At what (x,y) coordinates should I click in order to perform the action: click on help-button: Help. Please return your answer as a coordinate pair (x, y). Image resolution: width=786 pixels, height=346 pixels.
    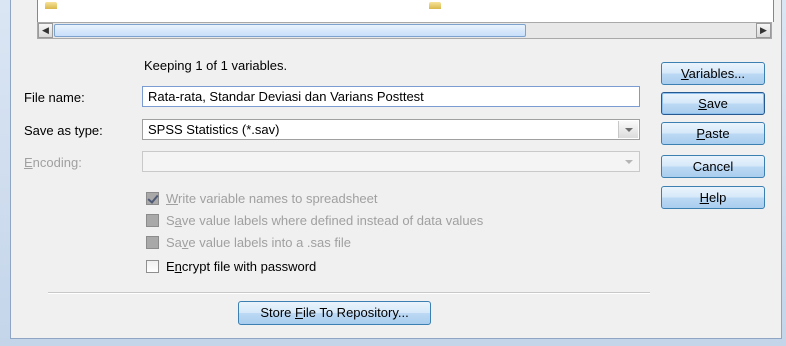
    Looking at the image, I should click on (713, 197).